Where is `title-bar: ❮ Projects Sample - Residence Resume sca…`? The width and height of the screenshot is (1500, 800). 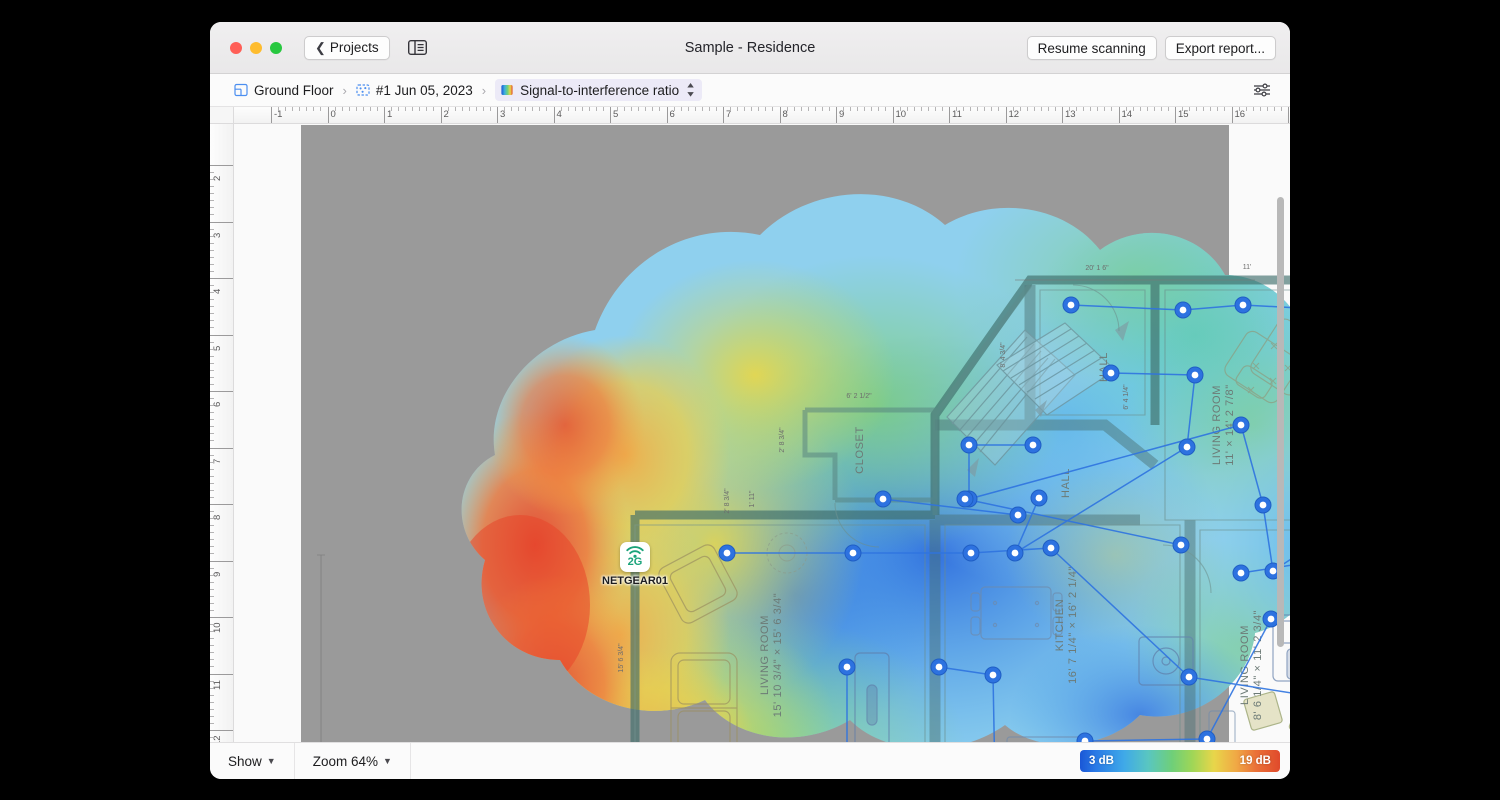
title-bar: ❮ Projects Sample - Residence Resume sca… is located at coordinates (750, 48).